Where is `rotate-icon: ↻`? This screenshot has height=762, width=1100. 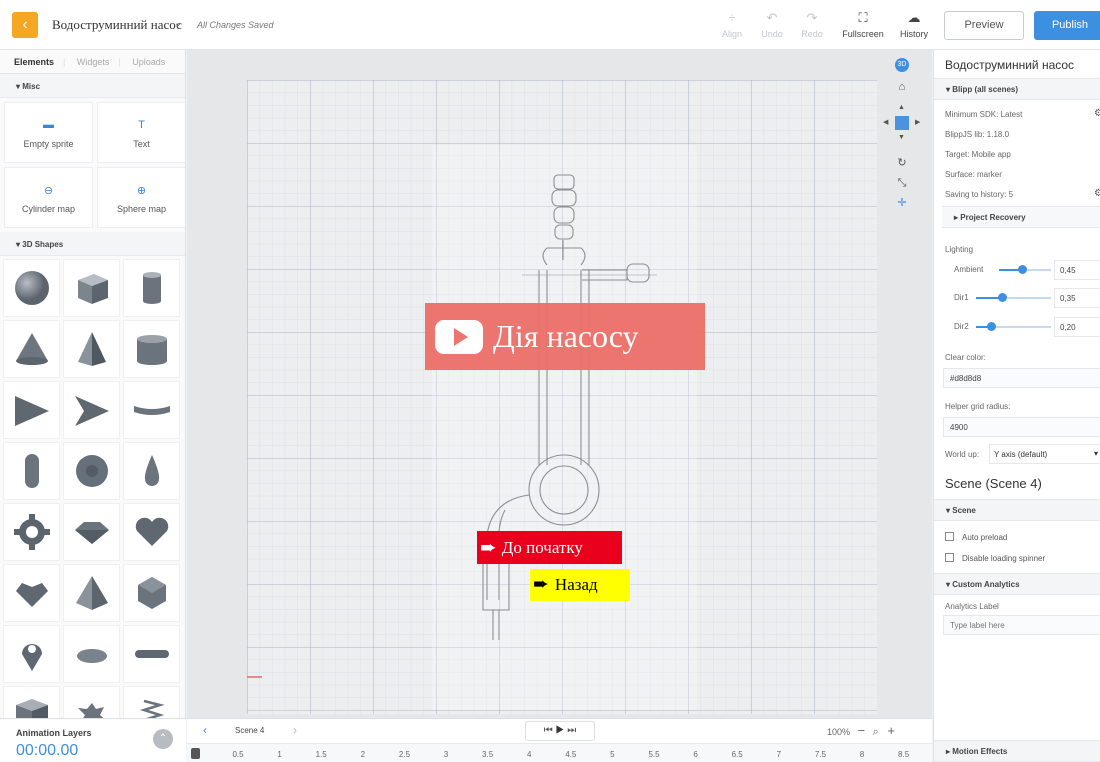
rotate-icon: ↻ is located at coordinates (902, 163).